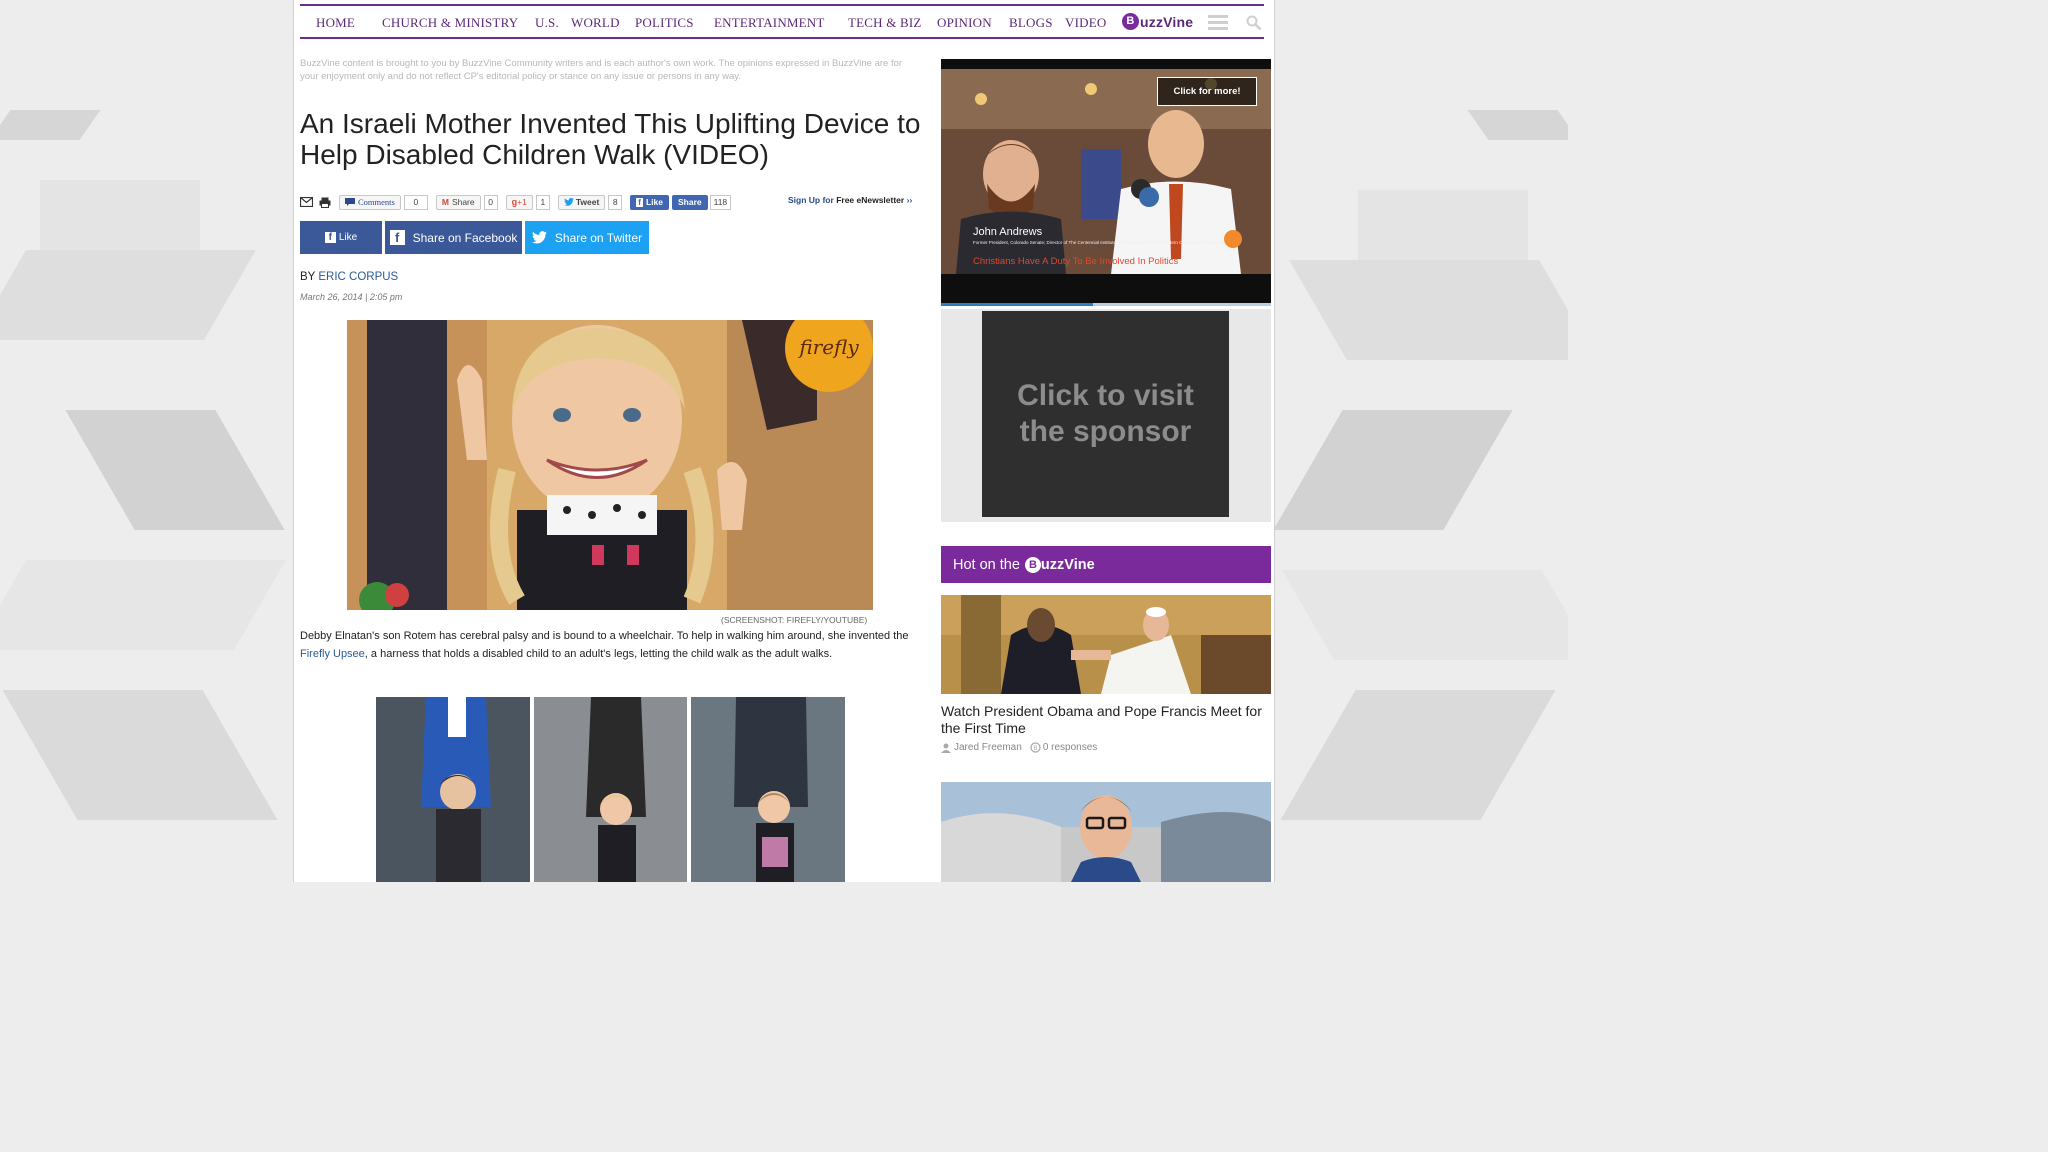  What do you see at coordinates (445, 202) in the screenshot?
I see `gmail-icon: M` at bounding box center [445, 202].